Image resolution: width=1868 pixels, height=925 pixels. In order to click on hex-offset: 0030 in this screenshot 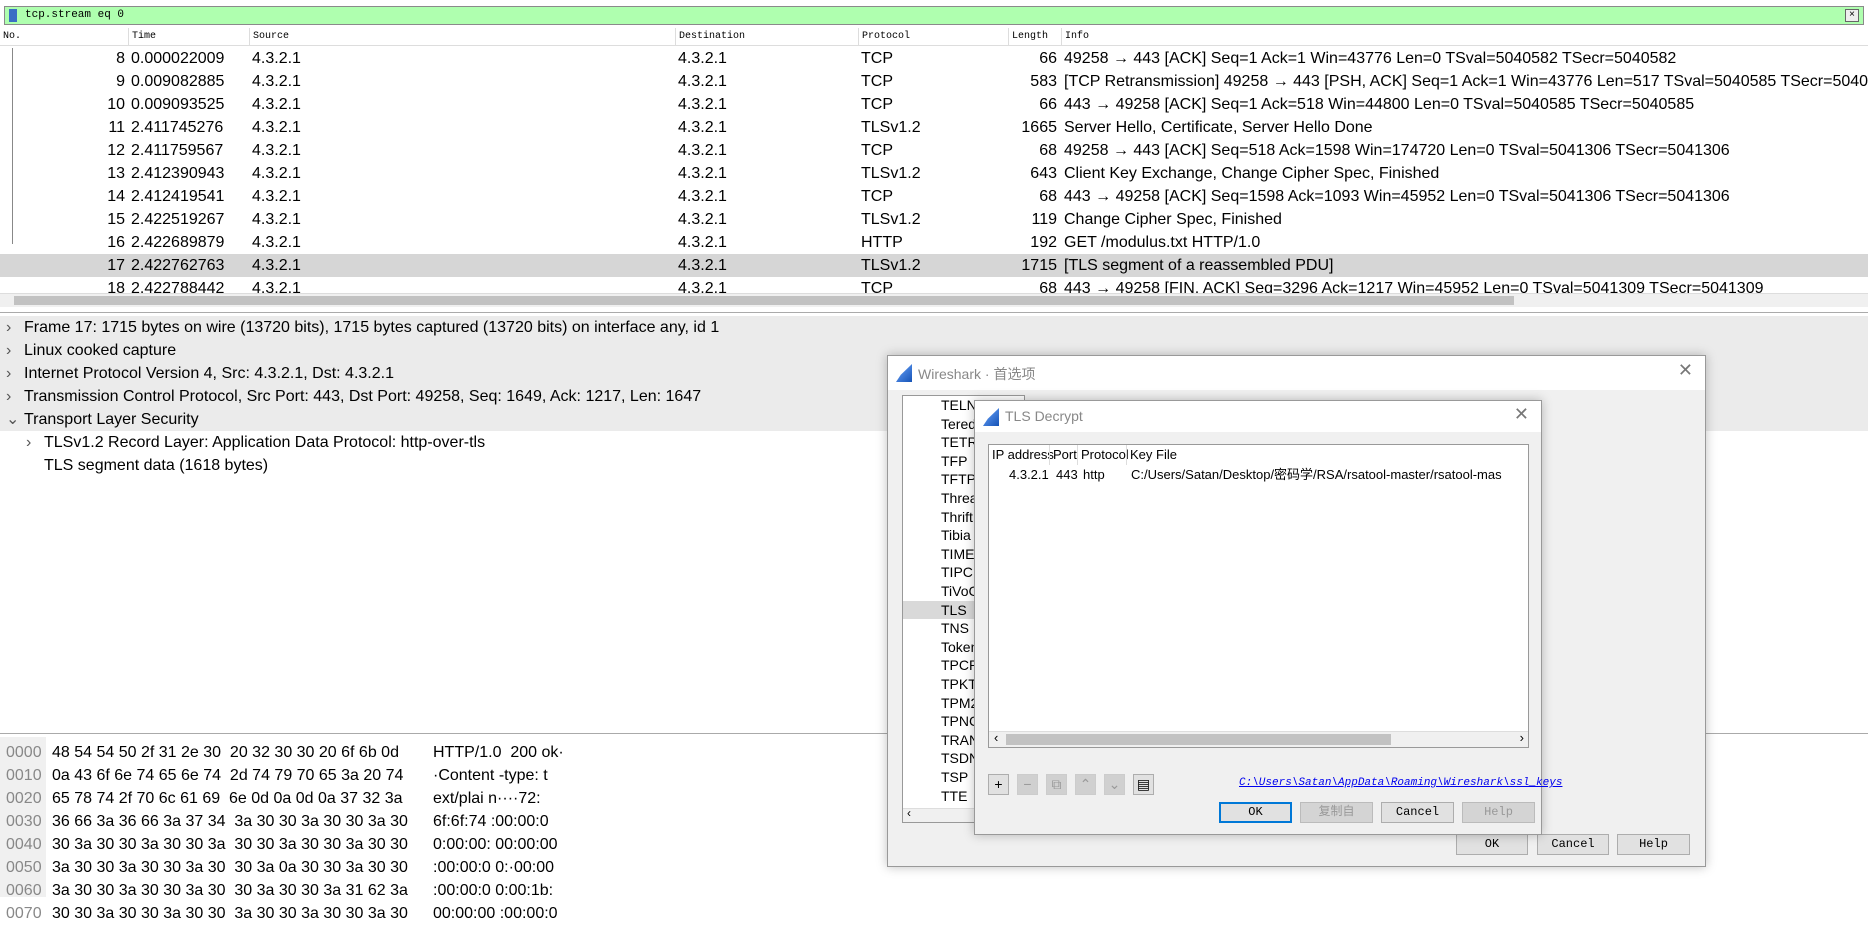, I will do `click(24, 821)`.